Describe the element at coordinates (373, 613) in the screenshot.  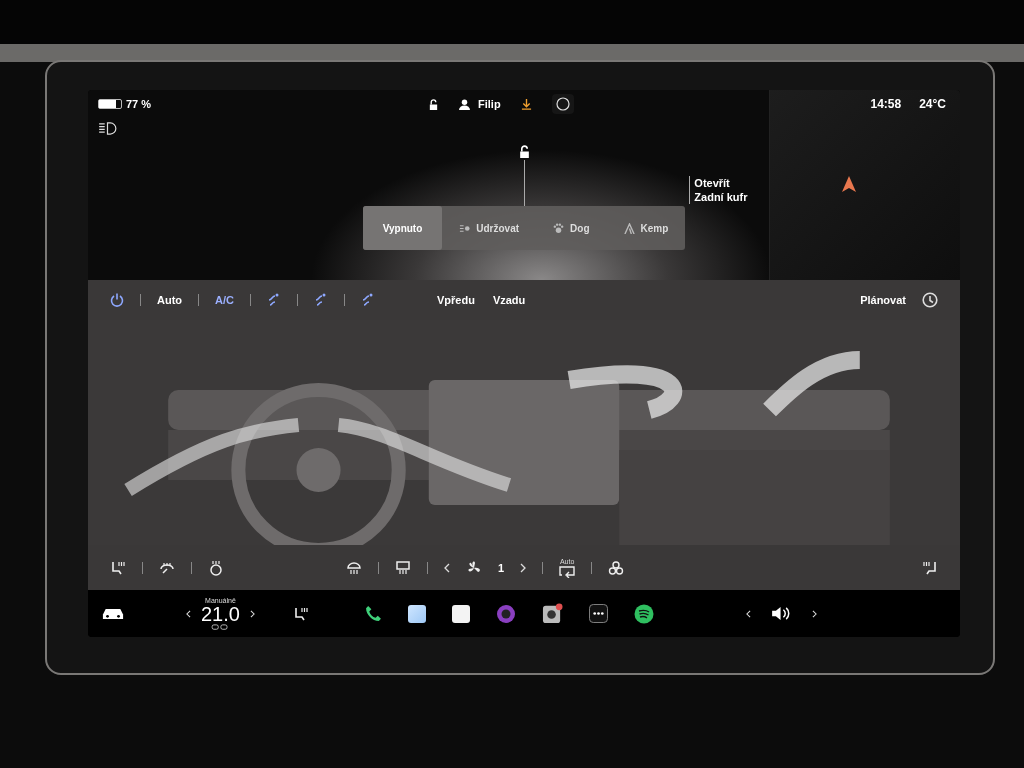
I see `phone-icon` at that location.